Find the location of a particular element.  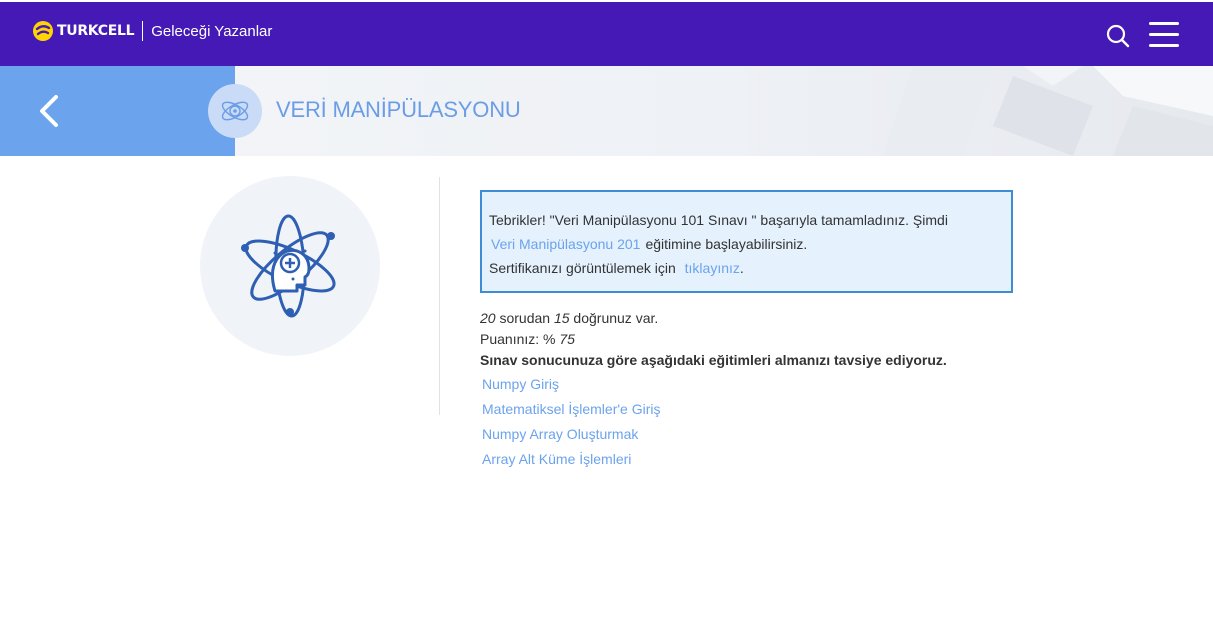

search-icon is located at coordinates (1118, 36).